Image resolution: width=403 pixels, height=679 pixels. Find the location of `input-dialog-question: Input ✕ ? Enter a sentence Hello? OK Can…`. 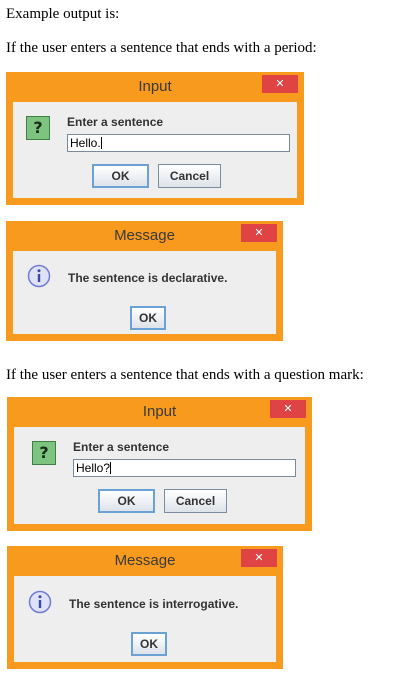

input-dialog-question: Input ✕ ? Enter a sentence Hello? OK Can… is located at coordinates (159, 464).